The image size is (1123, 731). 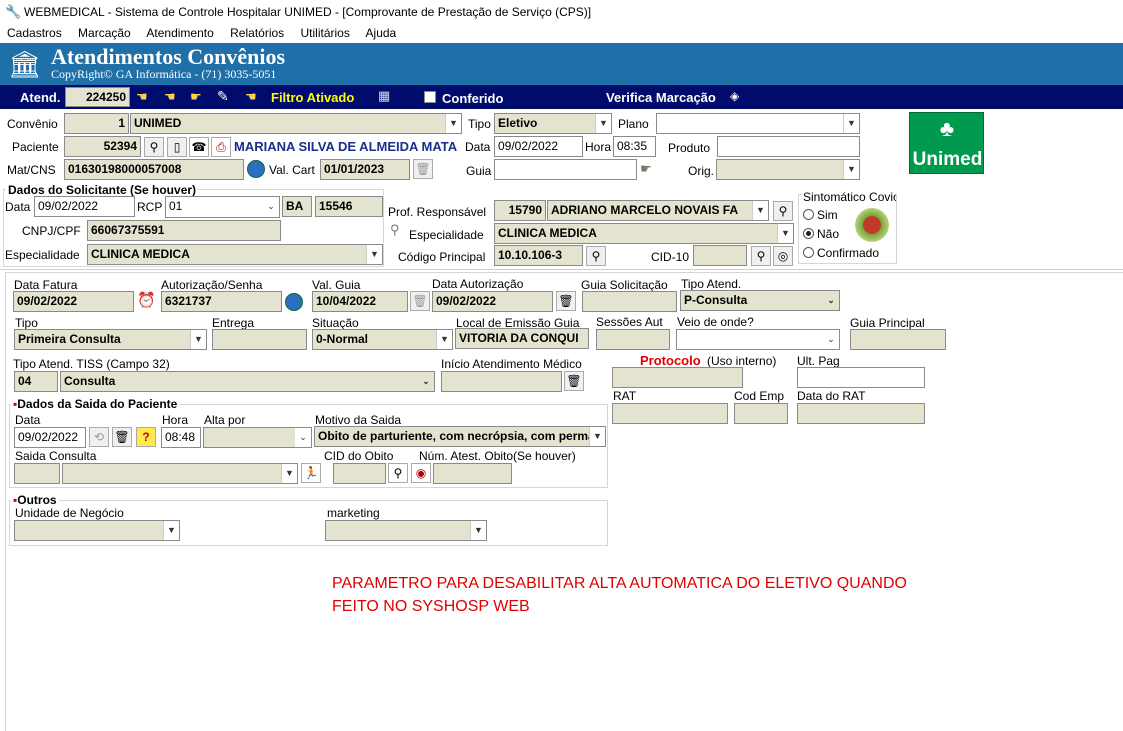 What do you see at coordinates (142, 97) in the screenshot?
I see `nav-first-icon: ☚` at bounding box center [142, 97].